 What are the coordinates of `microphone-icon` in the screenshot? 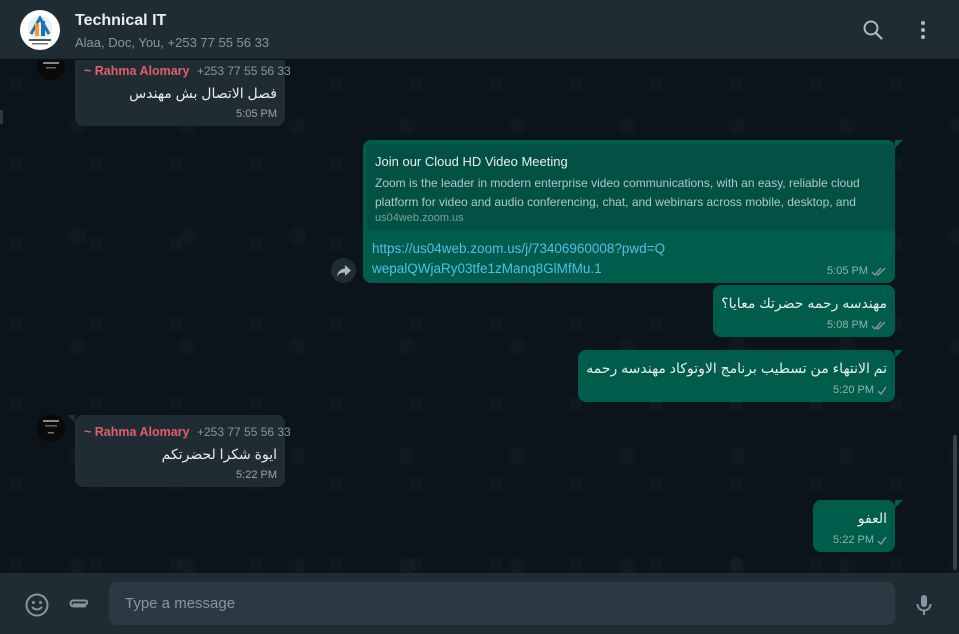 It's located at (924, 605).